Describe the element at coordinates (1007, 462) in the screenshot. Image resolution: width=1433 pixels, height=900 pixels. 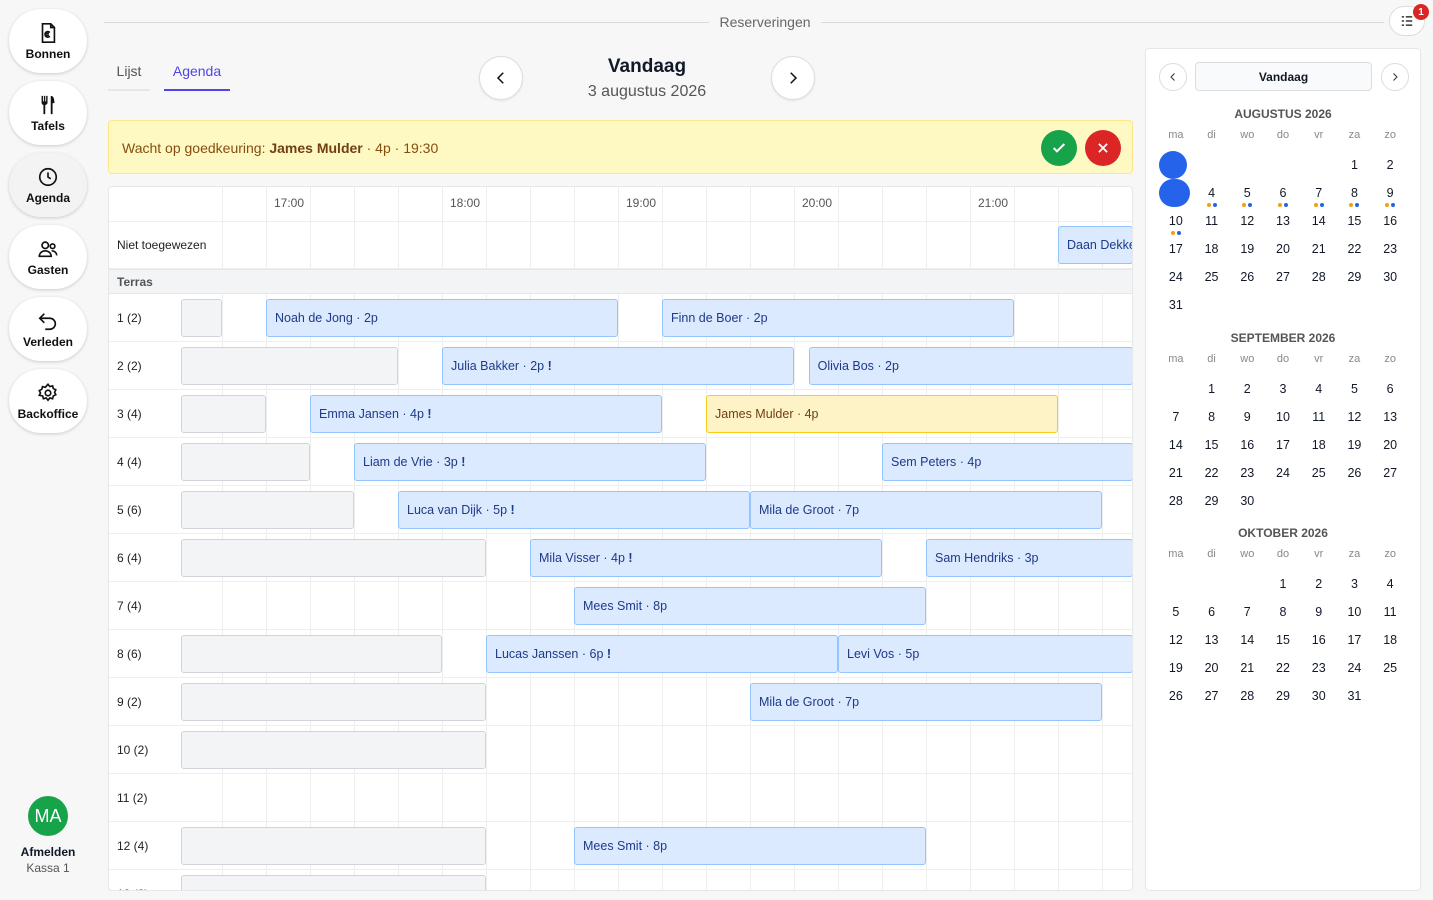
I see `reservation-block: Sem Peters · 4p` at that location.